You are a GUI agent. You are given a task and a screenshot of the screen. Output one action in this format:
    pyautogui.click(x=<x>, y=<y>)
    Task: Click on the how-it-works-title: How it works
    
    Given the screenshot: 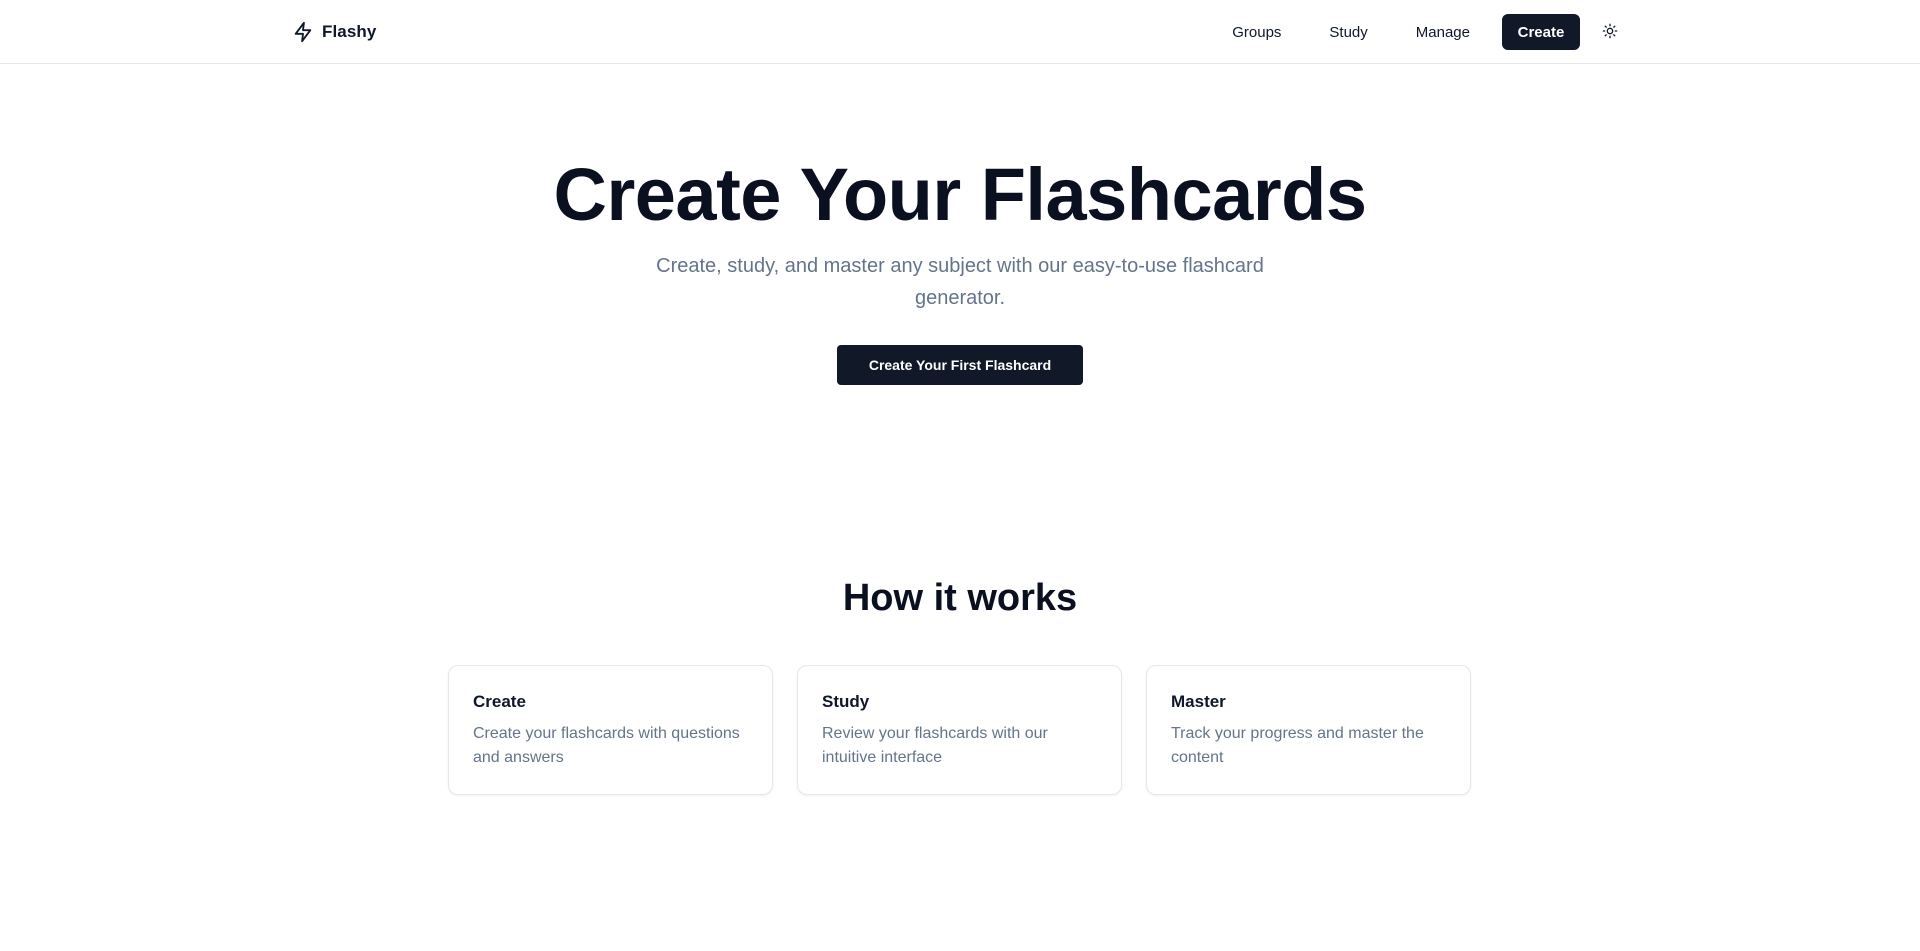 What is the action you would take?
    pyautogui.click(x=960, y=598)
    